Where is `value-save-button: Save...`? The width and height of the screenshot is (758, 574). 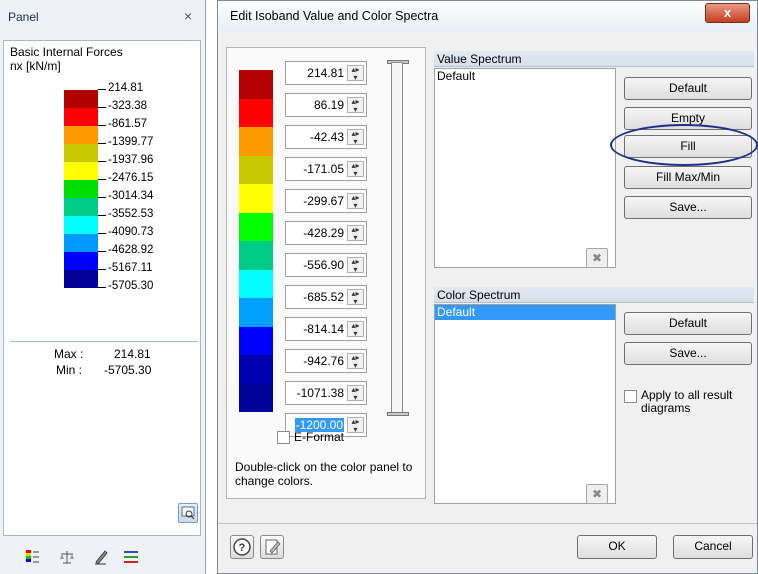 value-save-button: Save... is located at coordinates (688, 207).